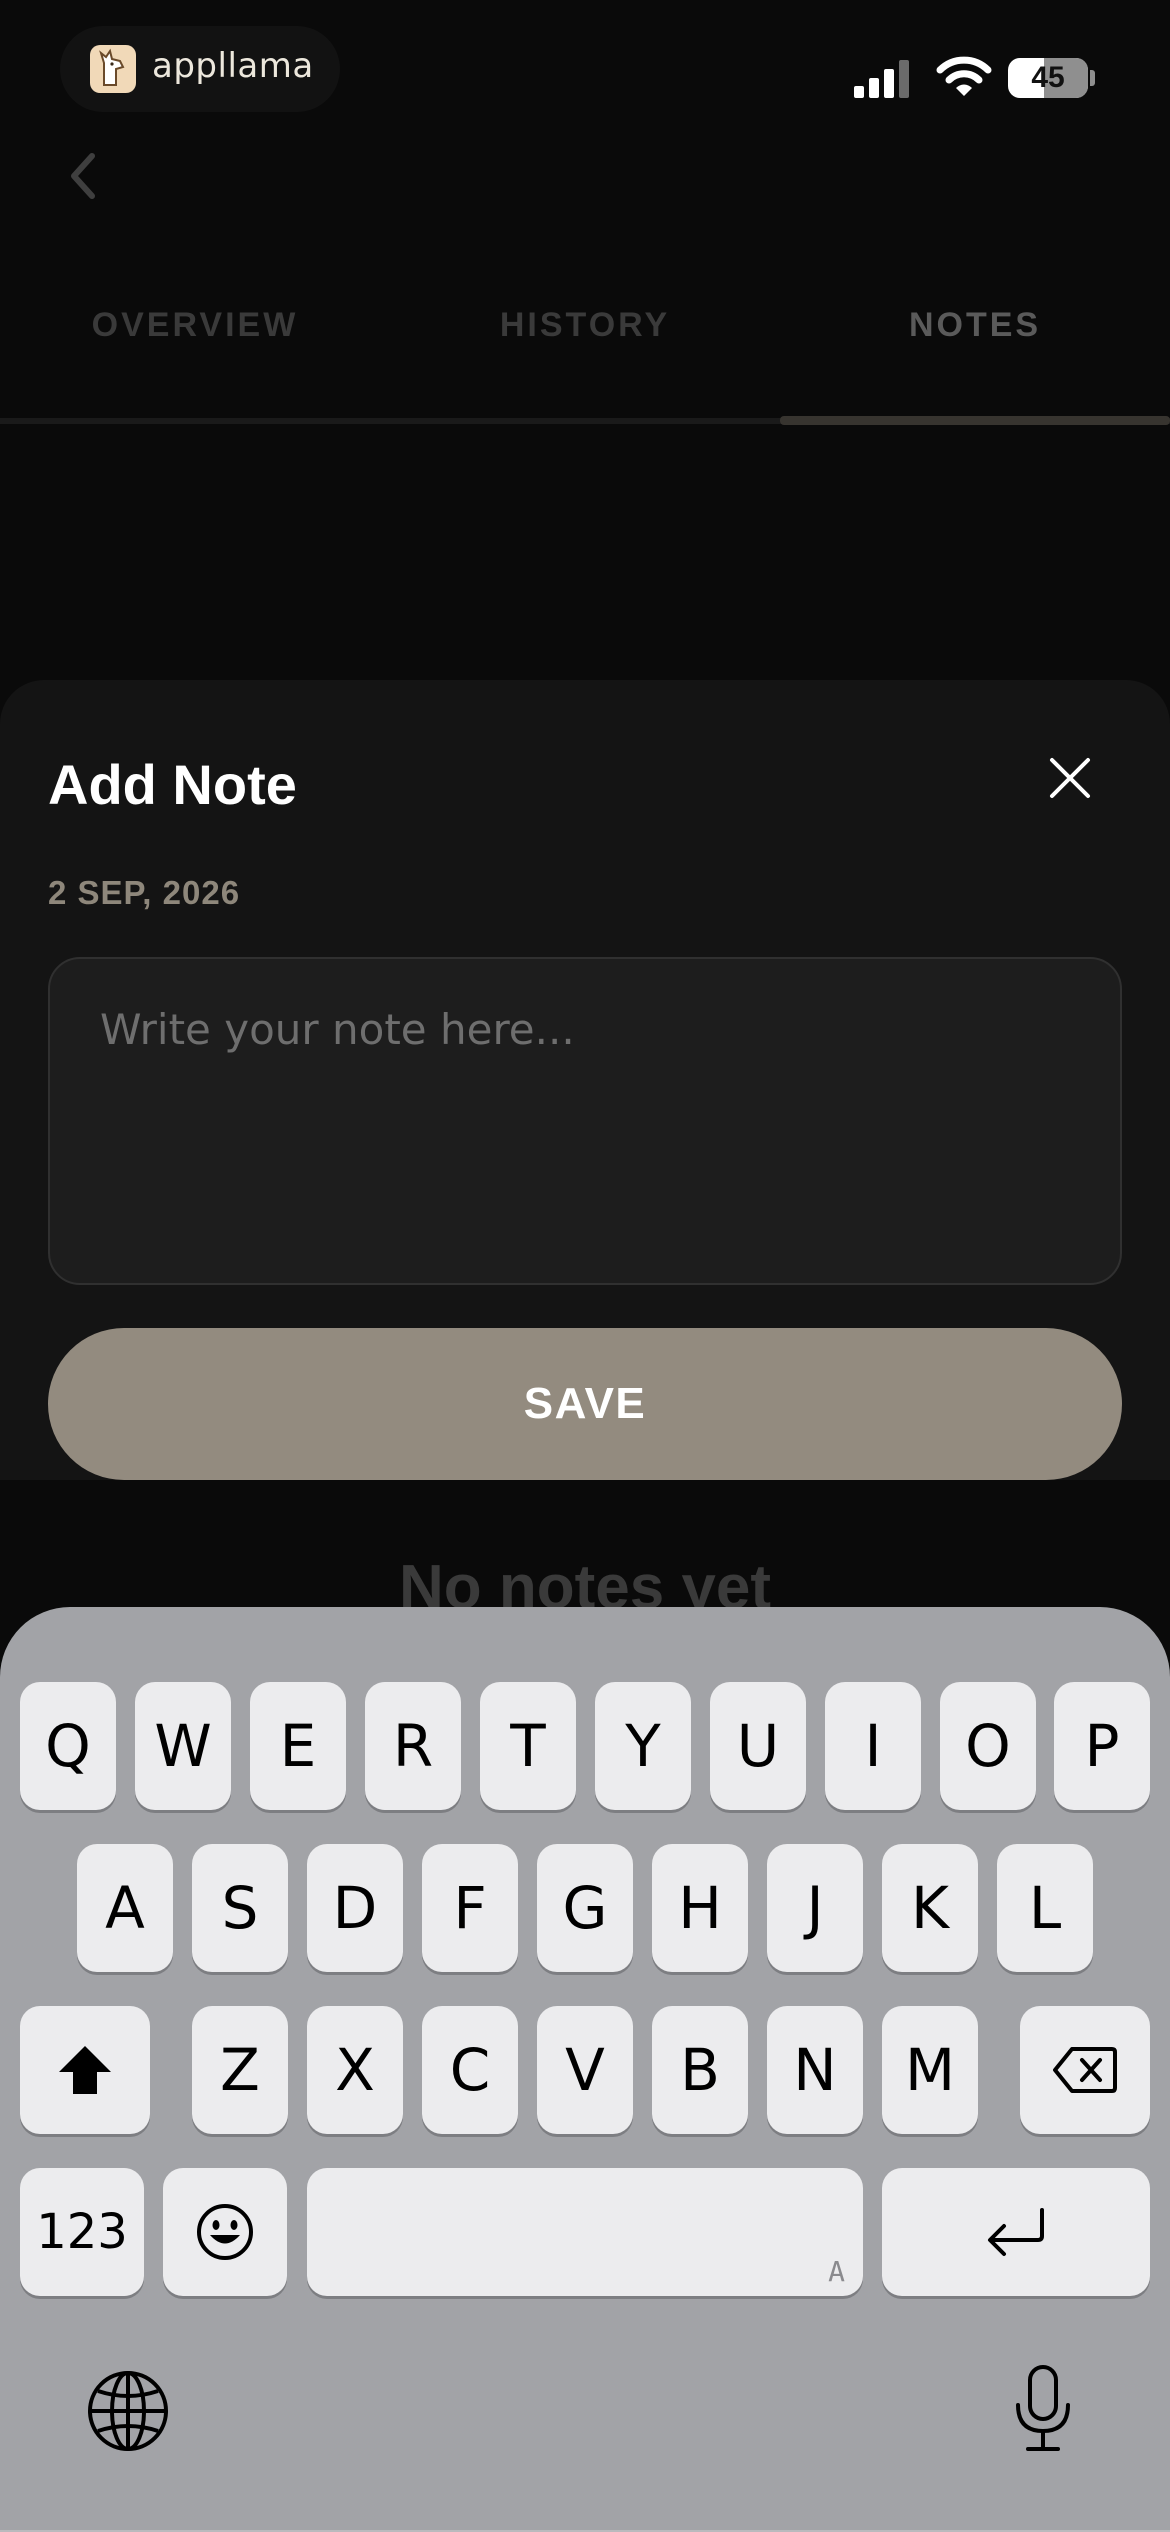 The width and height of the screenshot is (1170, 2532). Describe the element at coordinates (68, 1746) in the screenshot. I see `key-q: Q` at that location.